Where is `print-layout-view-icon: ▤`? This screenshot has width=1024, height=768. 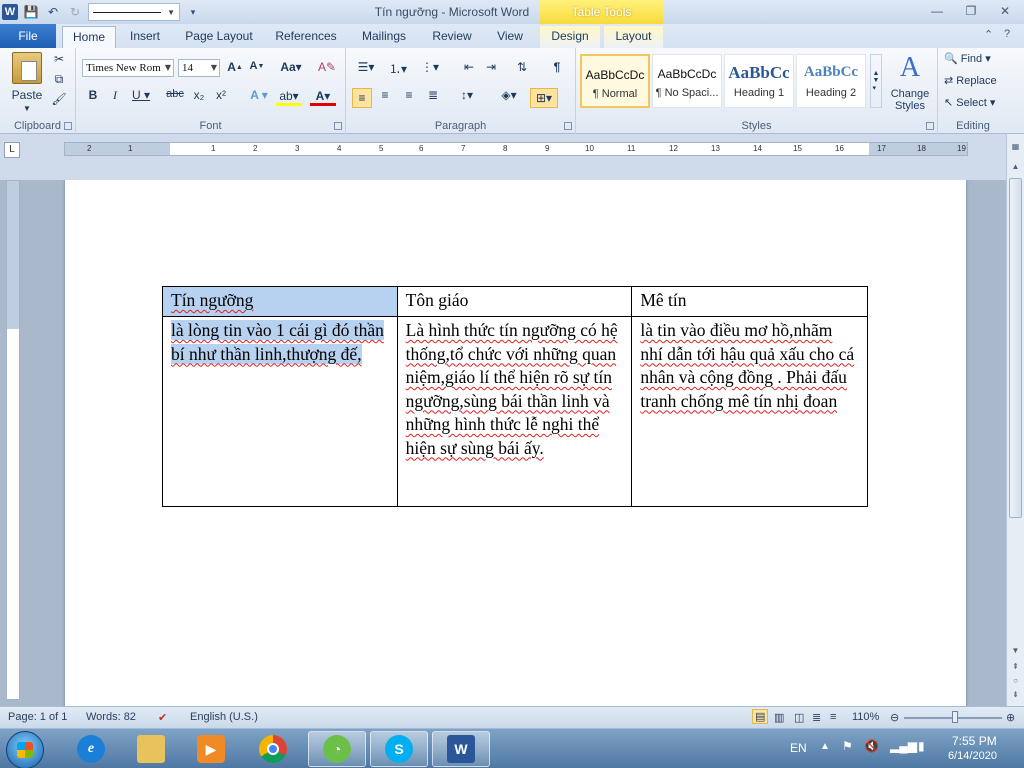 print-layout-view-icon: ▤ is located at coordinates (760, 716).